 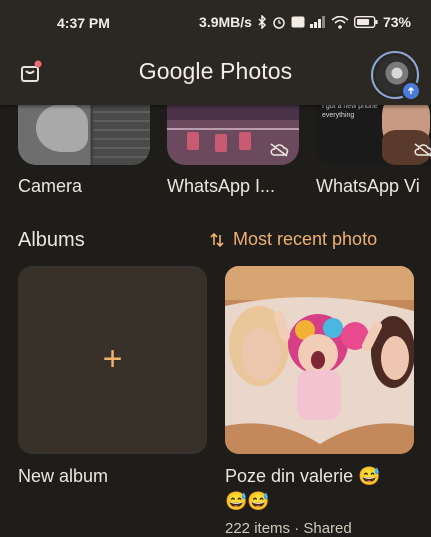 I want to click on wifi-icon, so click(x=340, y=22).